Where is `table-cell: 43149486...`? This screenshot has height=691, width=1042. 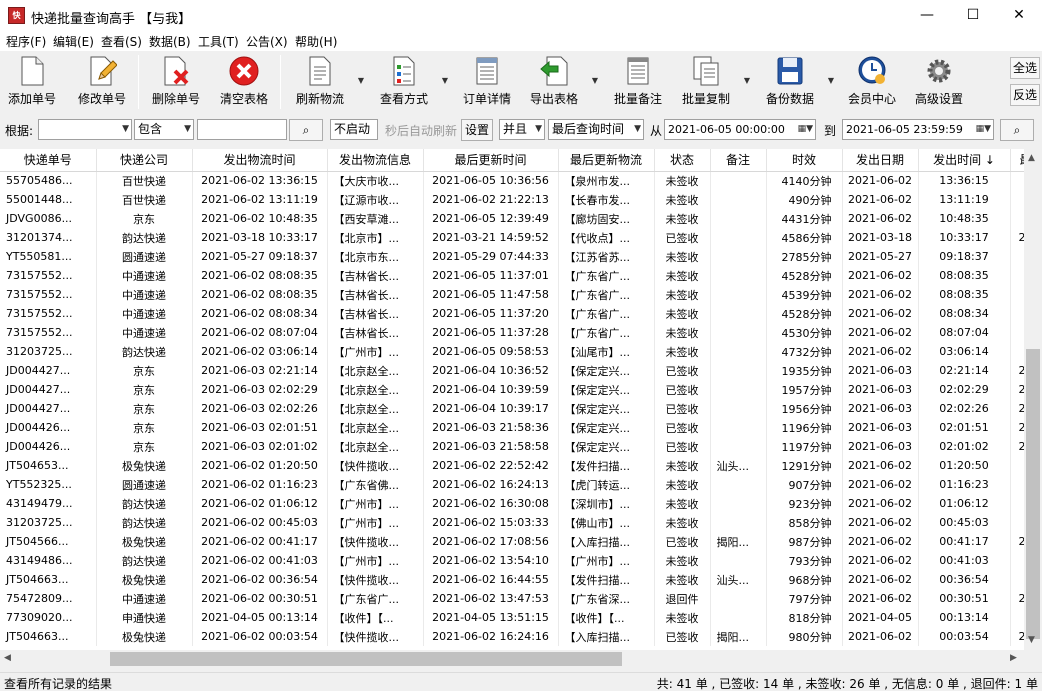 table-cell: 43149486... is located at coordinates (48, 560).